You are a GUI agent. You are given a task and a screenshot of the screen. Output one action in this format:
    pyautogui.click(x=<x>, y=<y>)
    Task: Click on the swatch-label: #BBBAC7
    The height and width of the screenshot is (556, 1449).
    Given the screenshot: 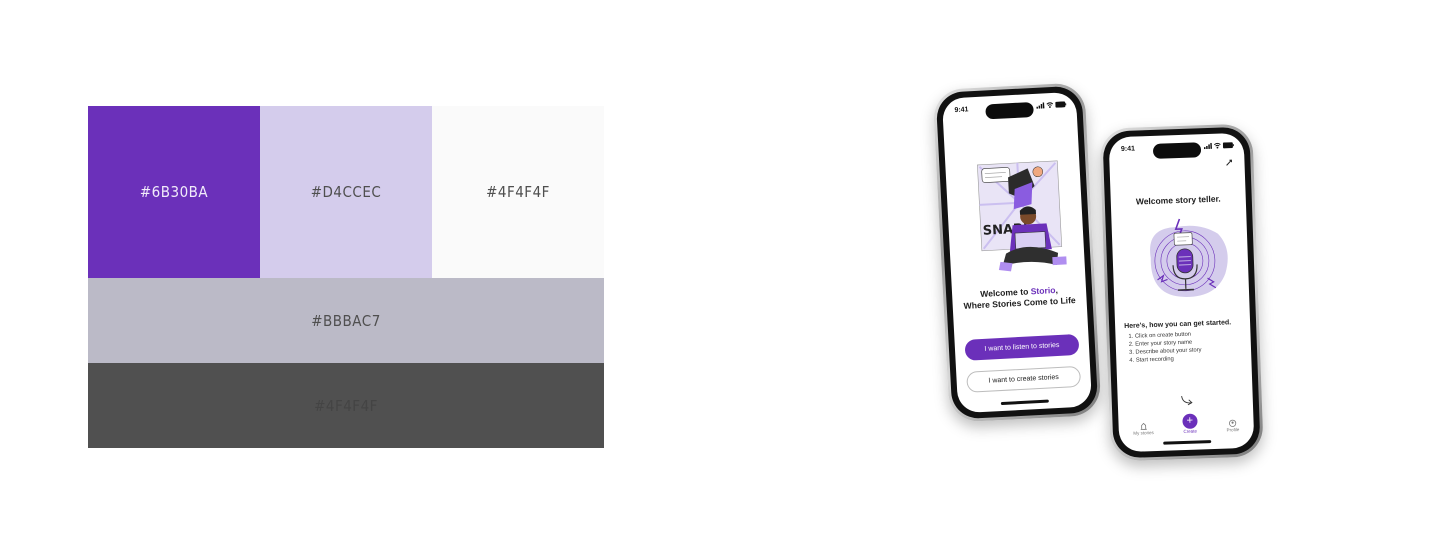 What is the action you would take?
    pyautogui.click(x=346, y=320)
    